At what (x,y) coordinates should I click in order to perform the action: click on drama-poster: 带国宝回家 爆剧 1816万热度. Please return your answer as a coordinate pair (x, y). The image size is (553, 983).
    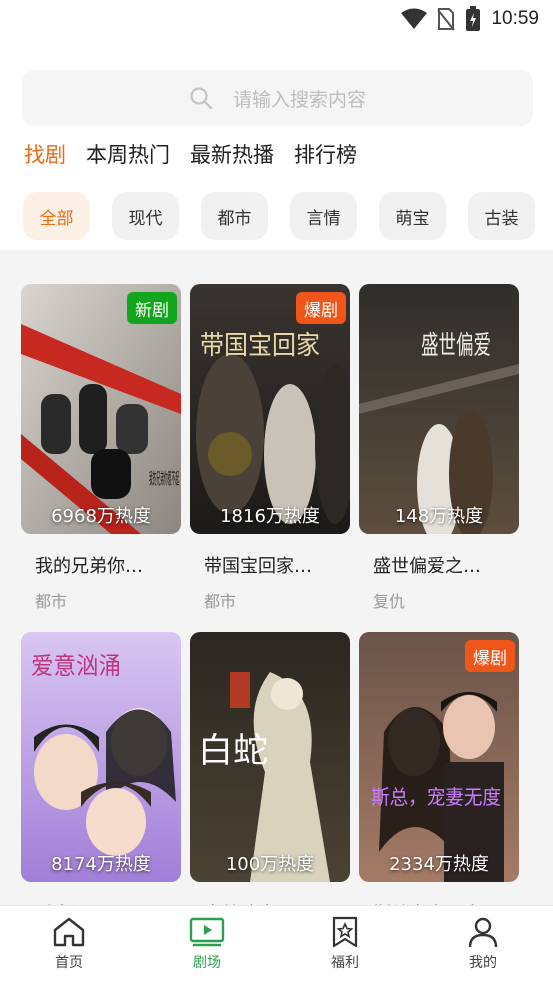
    Looking at the image, I should click on (270, 409).